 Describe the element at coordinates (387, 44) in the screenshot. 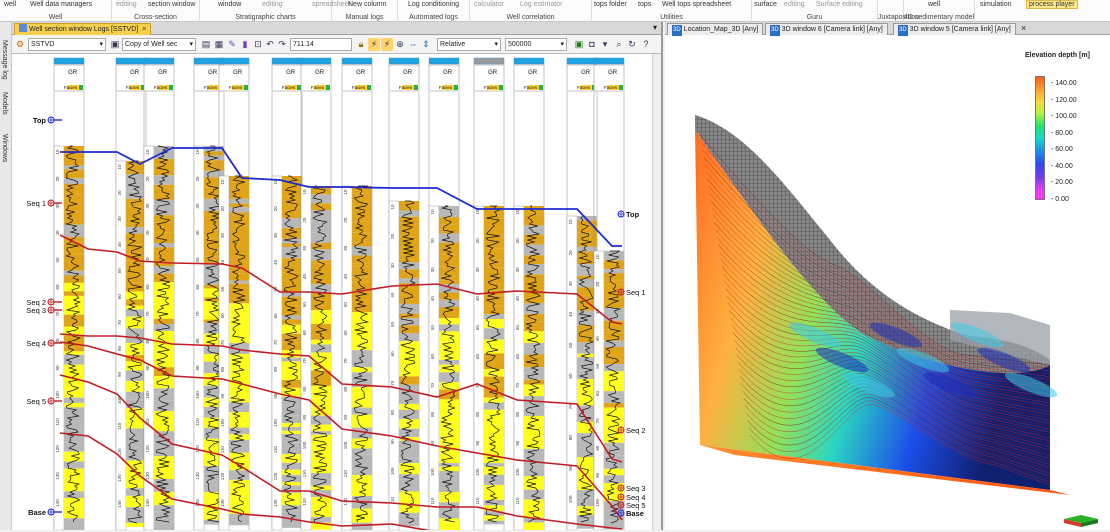

I see `tops-edit-icon: ⚡︎` at that location.